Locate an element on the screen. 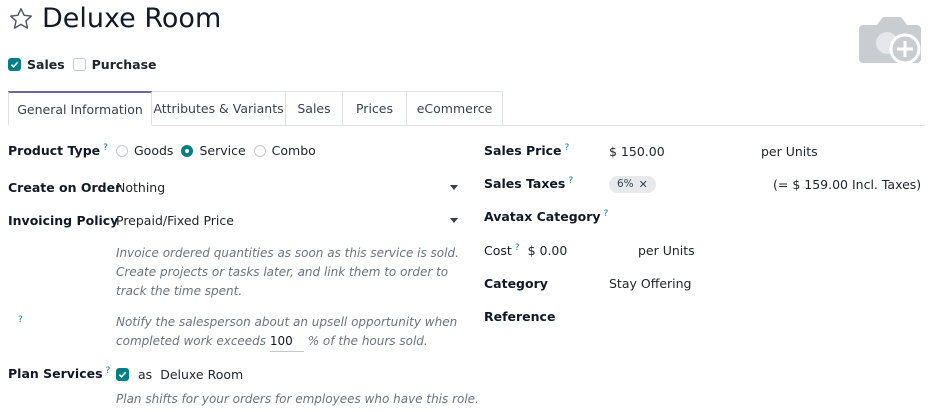 The height and width of the screenshot is (412, 933). plan-as-text: as is located at coordinates (145, 374).